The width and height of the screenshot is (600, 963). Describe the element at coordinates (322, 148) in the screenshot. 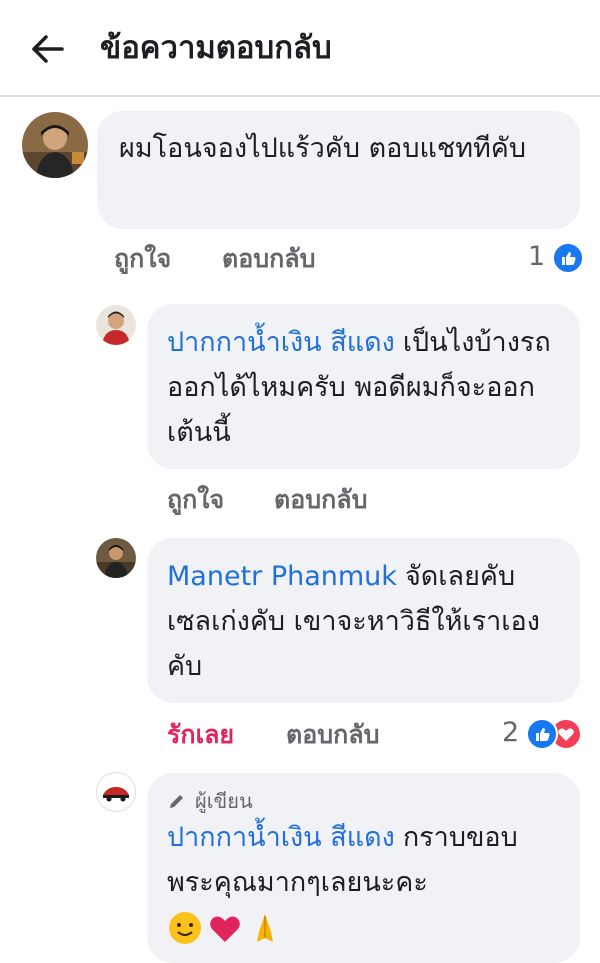

I see `comment-text: ผมโอนจองไปแร้วคับ ตอบแชททีคับ` at that location.